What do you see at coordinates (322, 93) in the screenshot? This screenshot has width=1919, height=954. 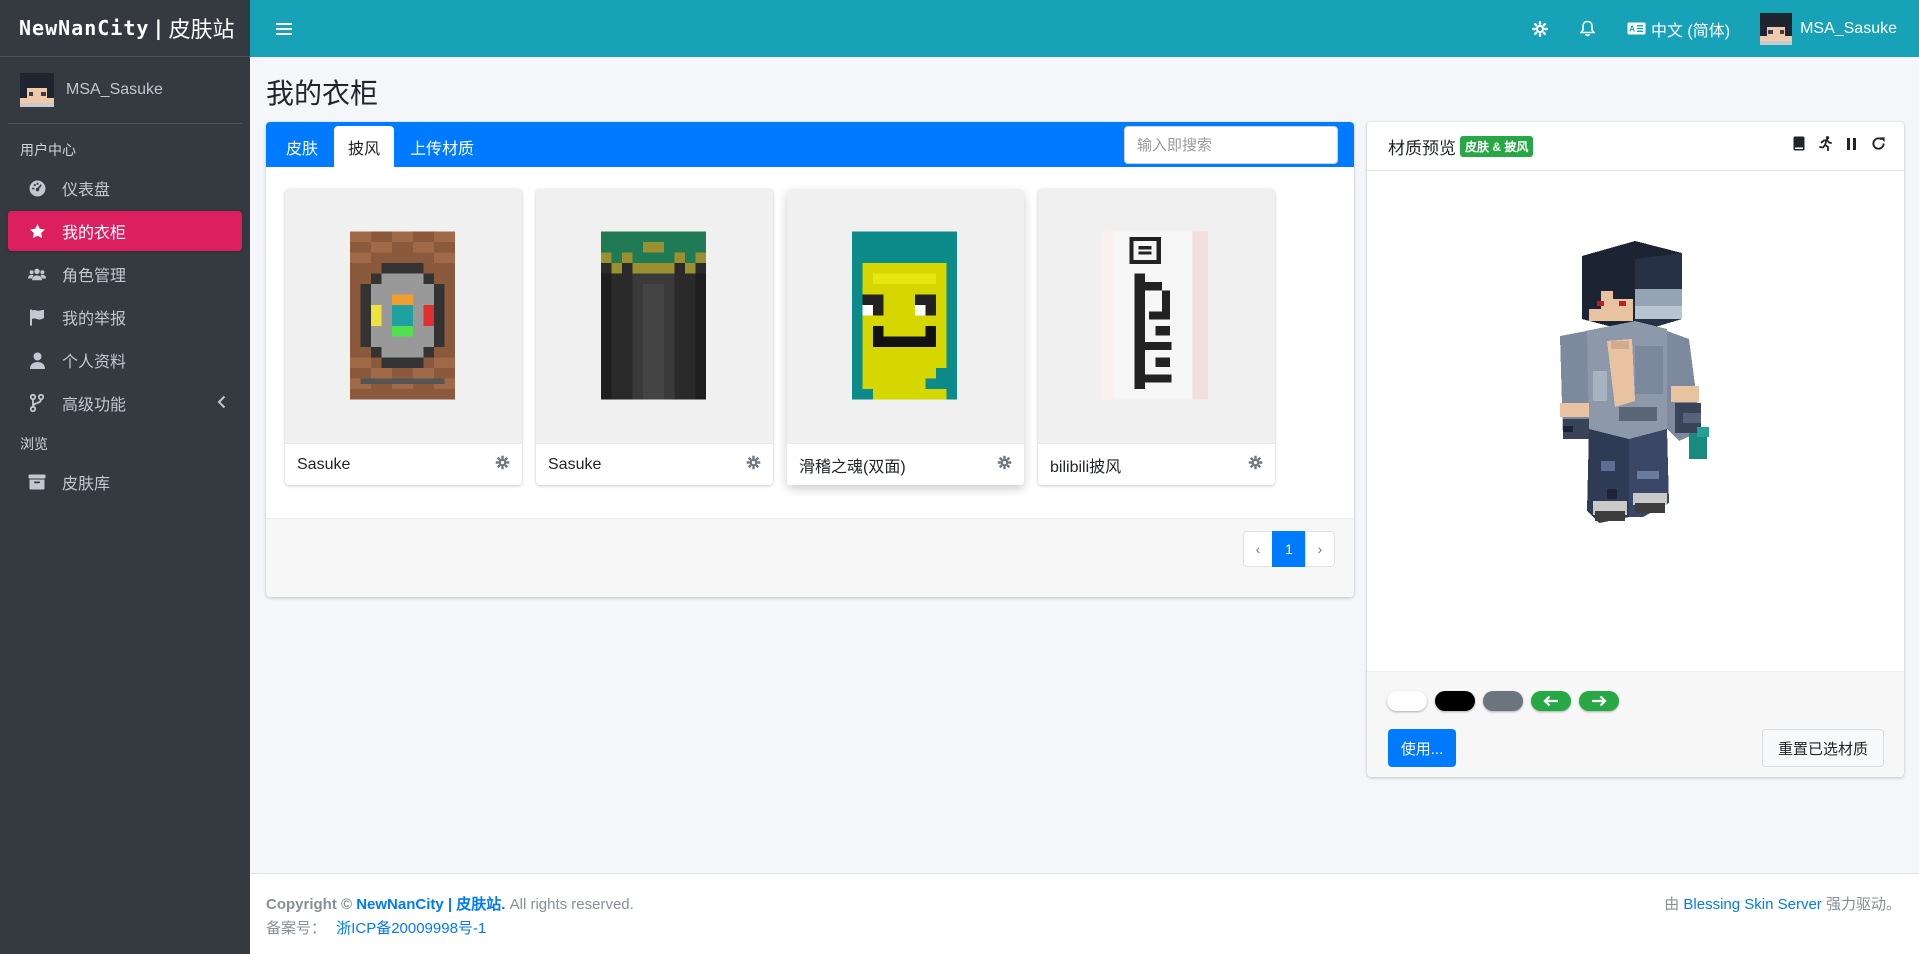 I see `page-title: 我的衣柜` at bounding box center [322, 93].